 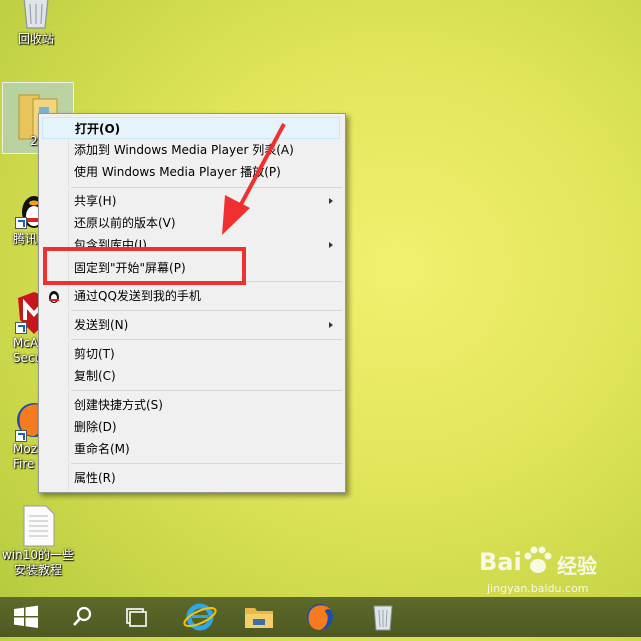 I want to click on desktop-icon-recycle-bin: 回收站, so click(x=36, y=23).